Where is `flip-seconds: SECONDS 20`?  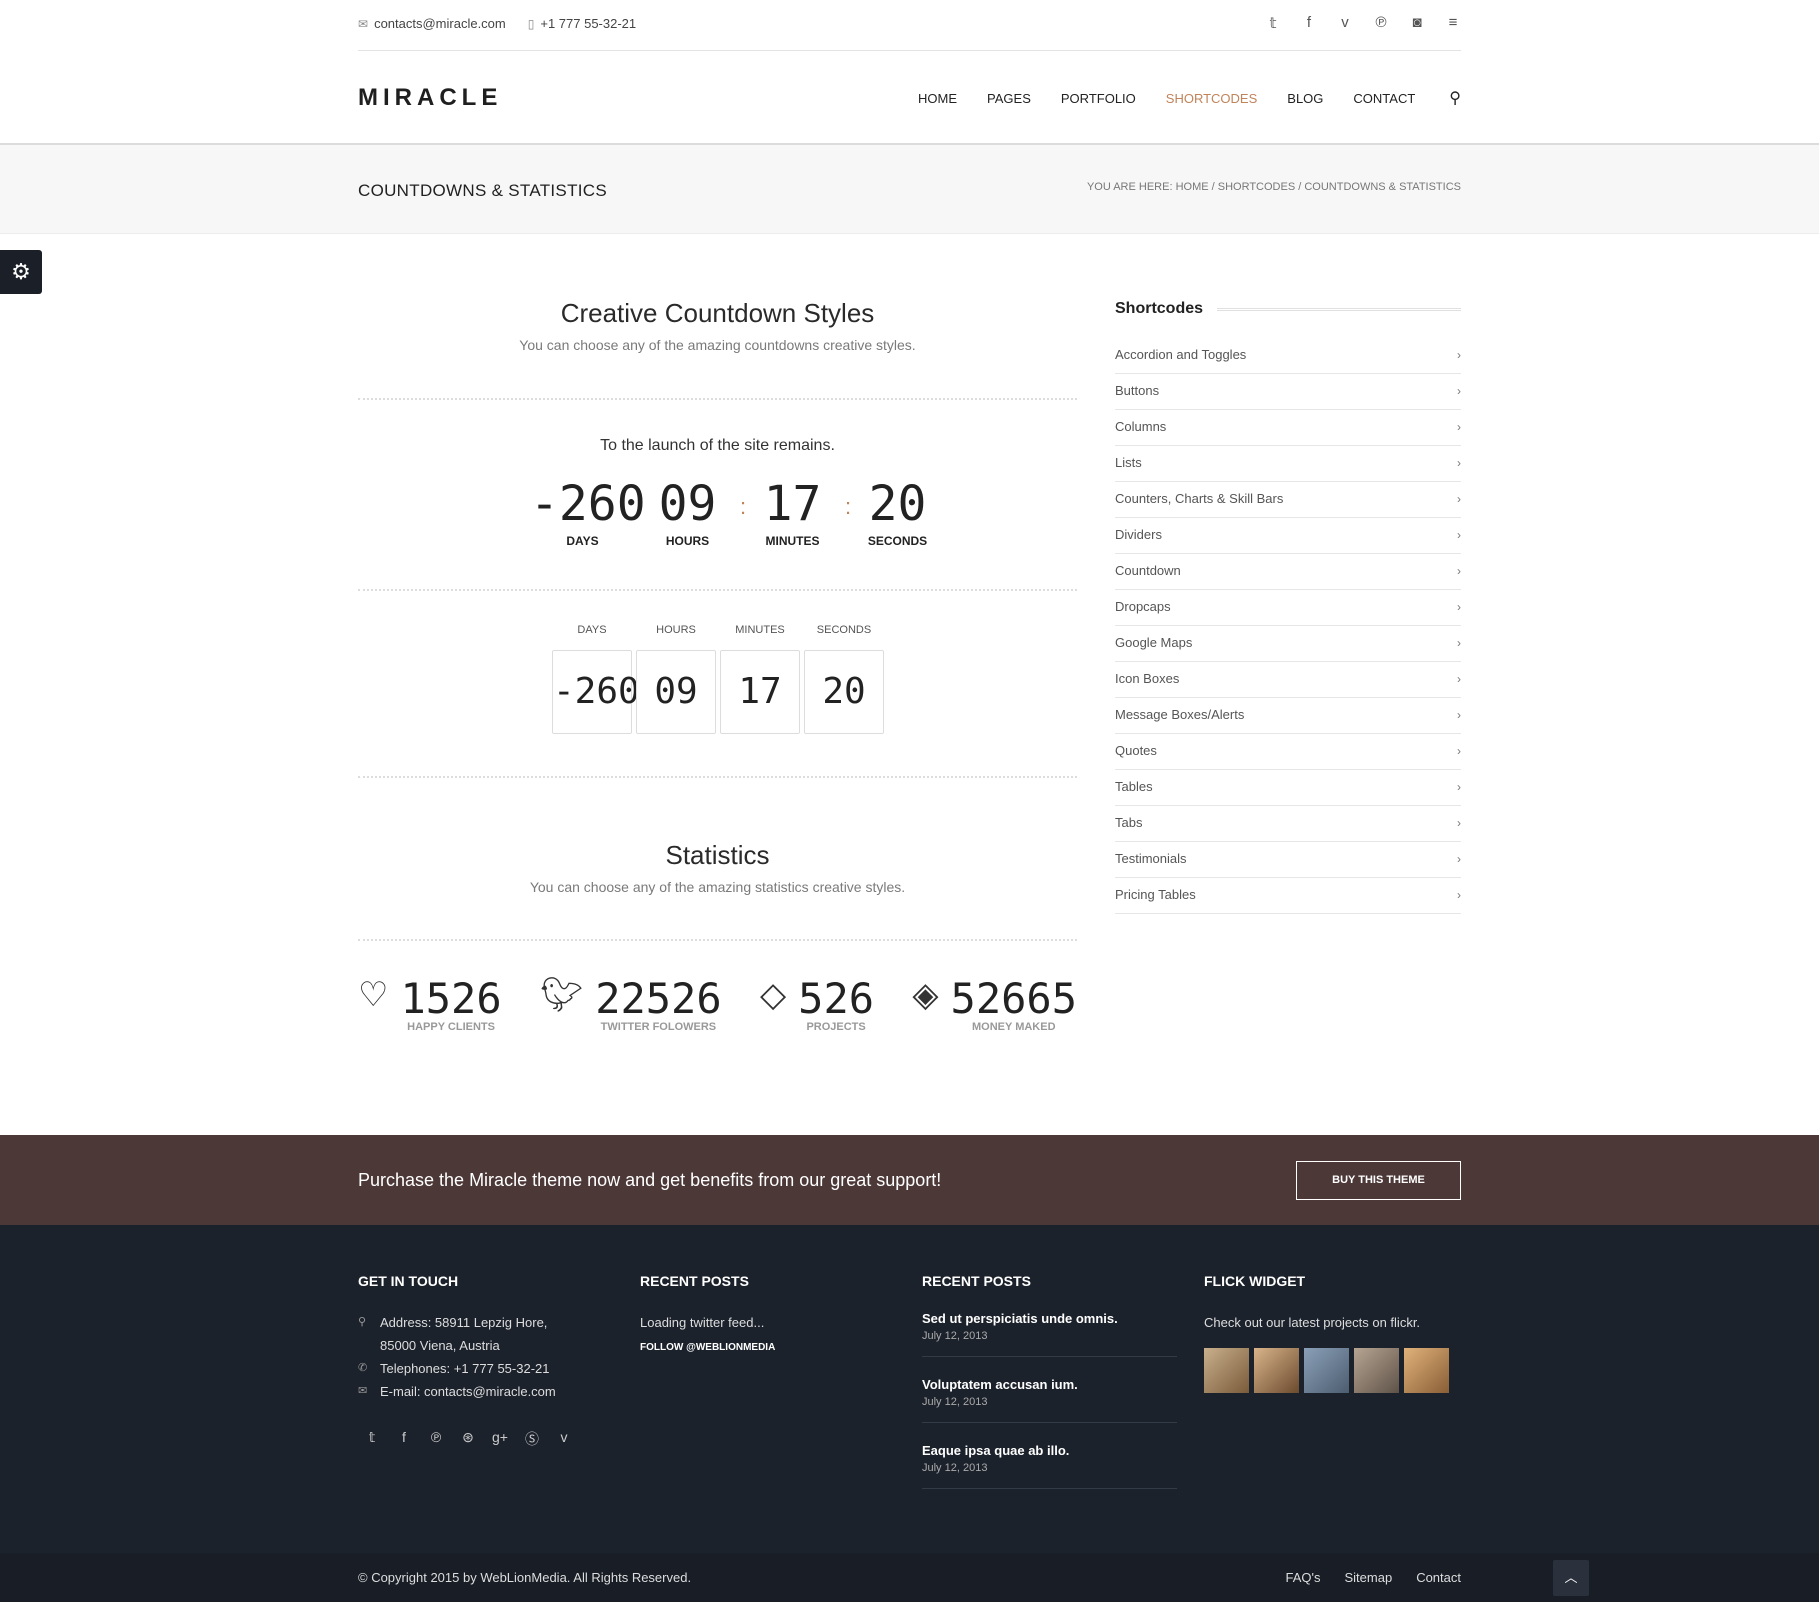
flip-seconds: SECONDS 20 is located at coordinates (844, 679).